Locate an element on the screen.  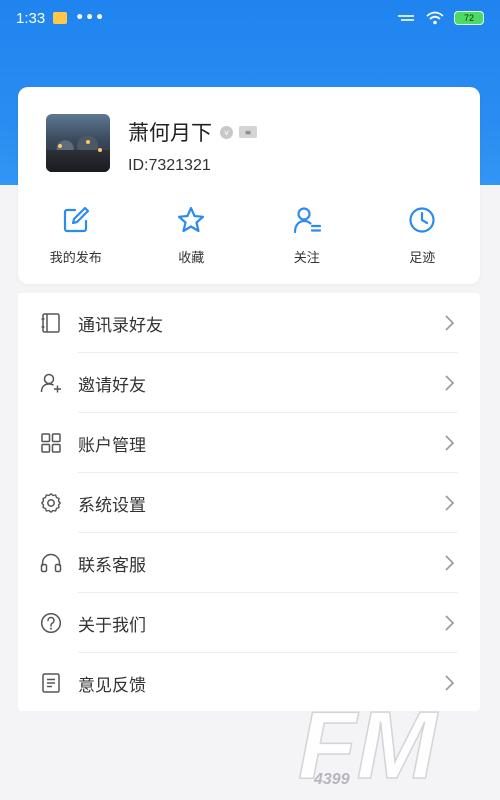
menu-label: 邀请好友 is located at coordinates (112, 385).